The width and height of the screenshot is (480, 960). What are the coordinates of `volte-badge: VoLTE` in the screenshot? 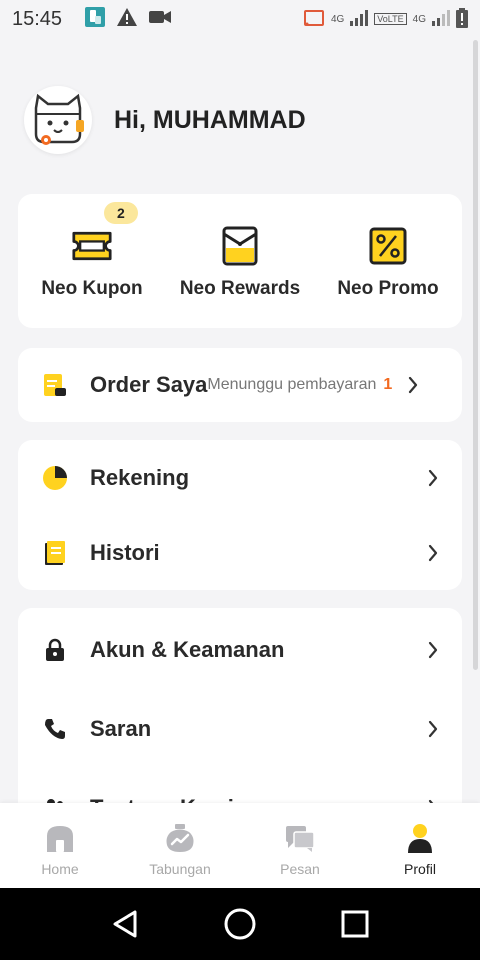 It's located at (390, 19).